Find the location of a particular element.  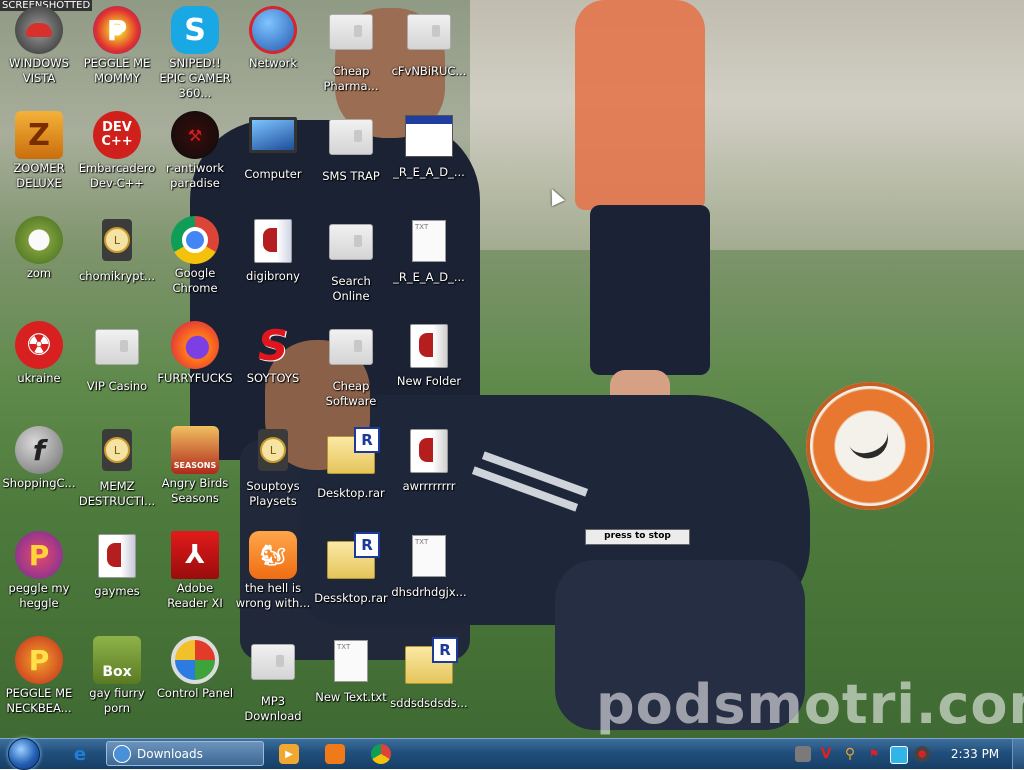

icon-label: peggle my heggle is located at coordinates (39, 595).